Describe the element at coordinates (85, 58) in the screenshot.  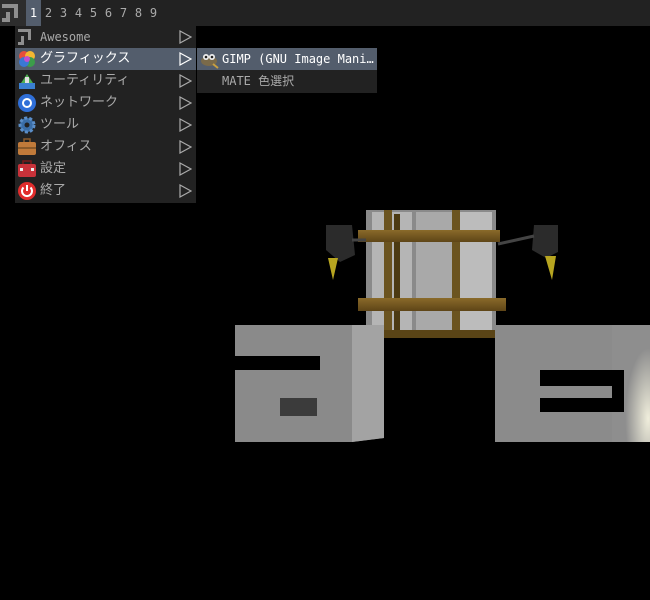
I see `menu-item-label: グラフィックス` at that location.